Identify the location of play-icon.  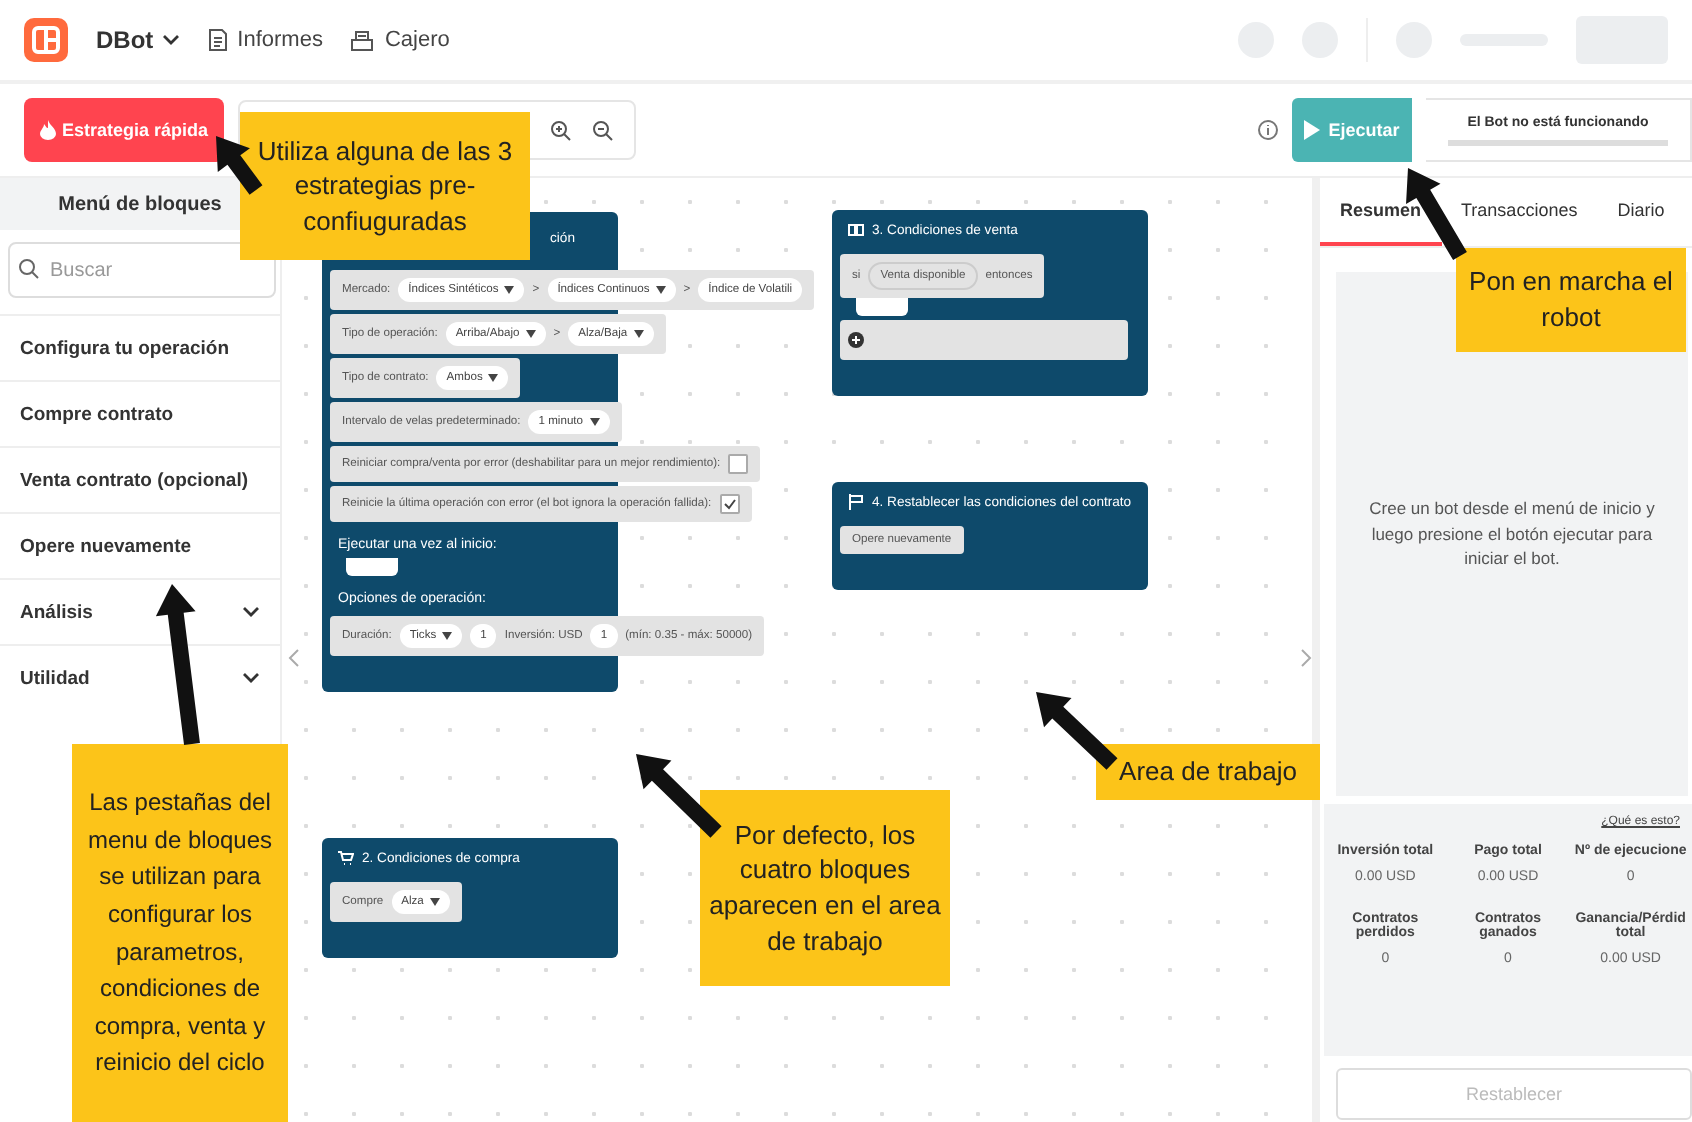
(1312, 130).